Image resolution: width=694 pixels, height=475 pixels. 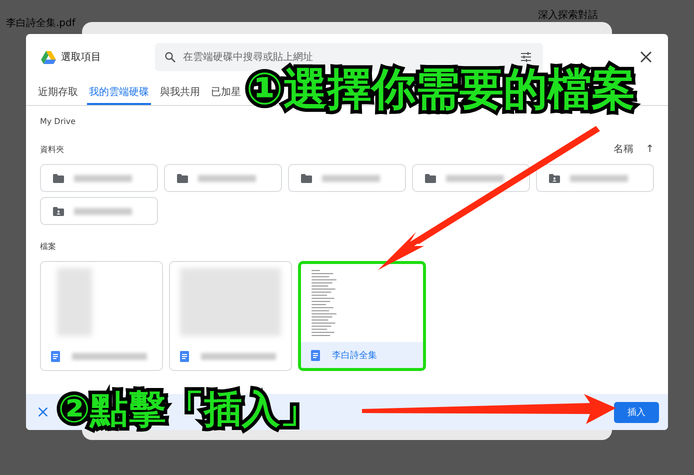 What do you see at coordinates (650, 149) in the screenshot?
I see `sort-arrow-icon: ↑` at bounding box center [650, 149].